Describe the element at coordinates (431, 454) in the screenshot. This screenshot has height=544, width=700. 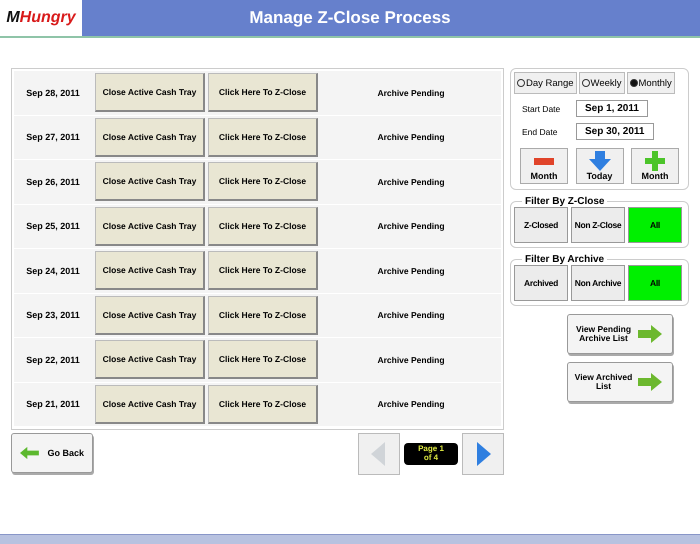
I see `page-indicator: Page 1 of 4` at that location.